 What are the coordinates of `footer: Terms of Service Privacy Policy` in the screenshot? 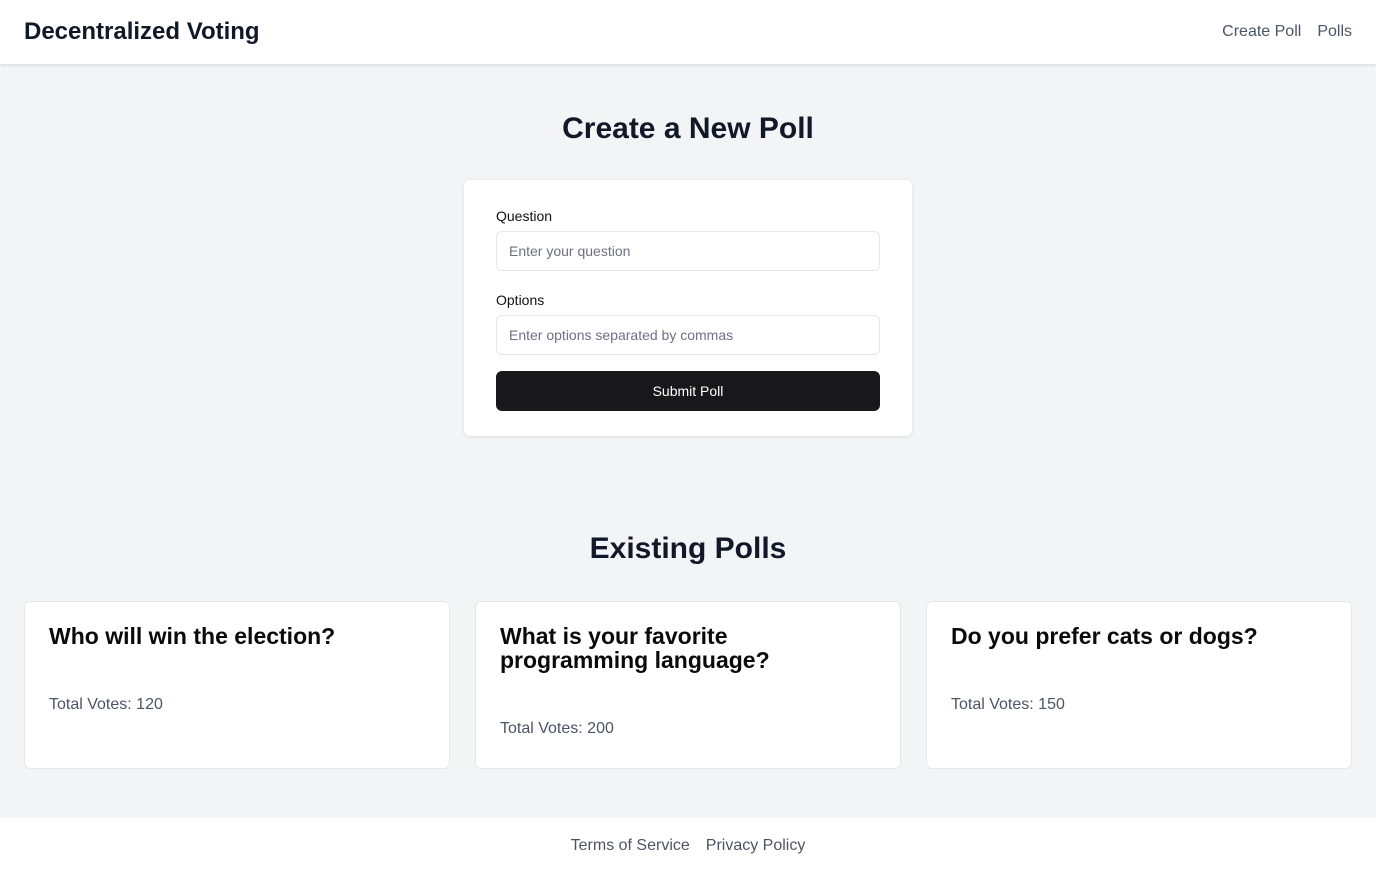 It's located at (688, 846).